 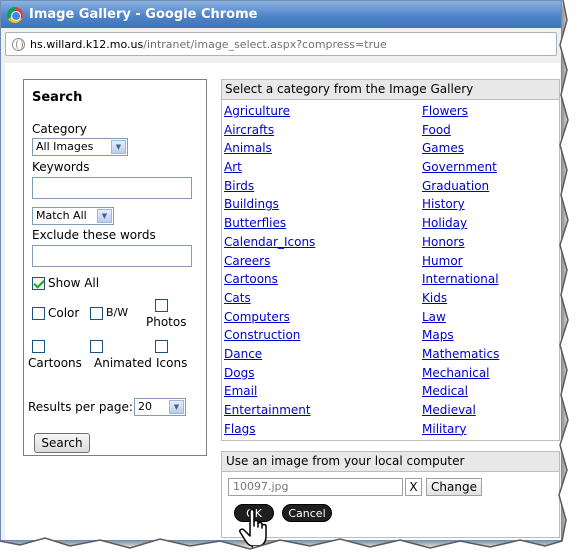 What do you see at coordinates (143, 14) in the screenshot?
I see `window-title: Image Gallery - Google Chrome` at bounding box center [143, 14].